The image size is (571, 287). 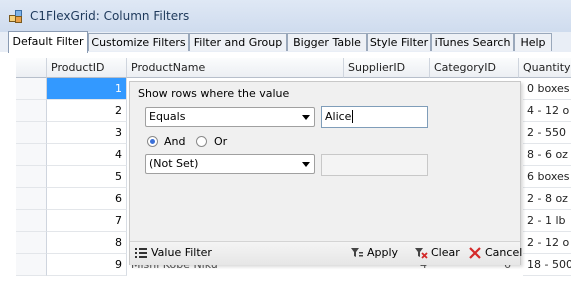 I want to click on tab-default-filter: Default Filter, so click(x=48, y=42).